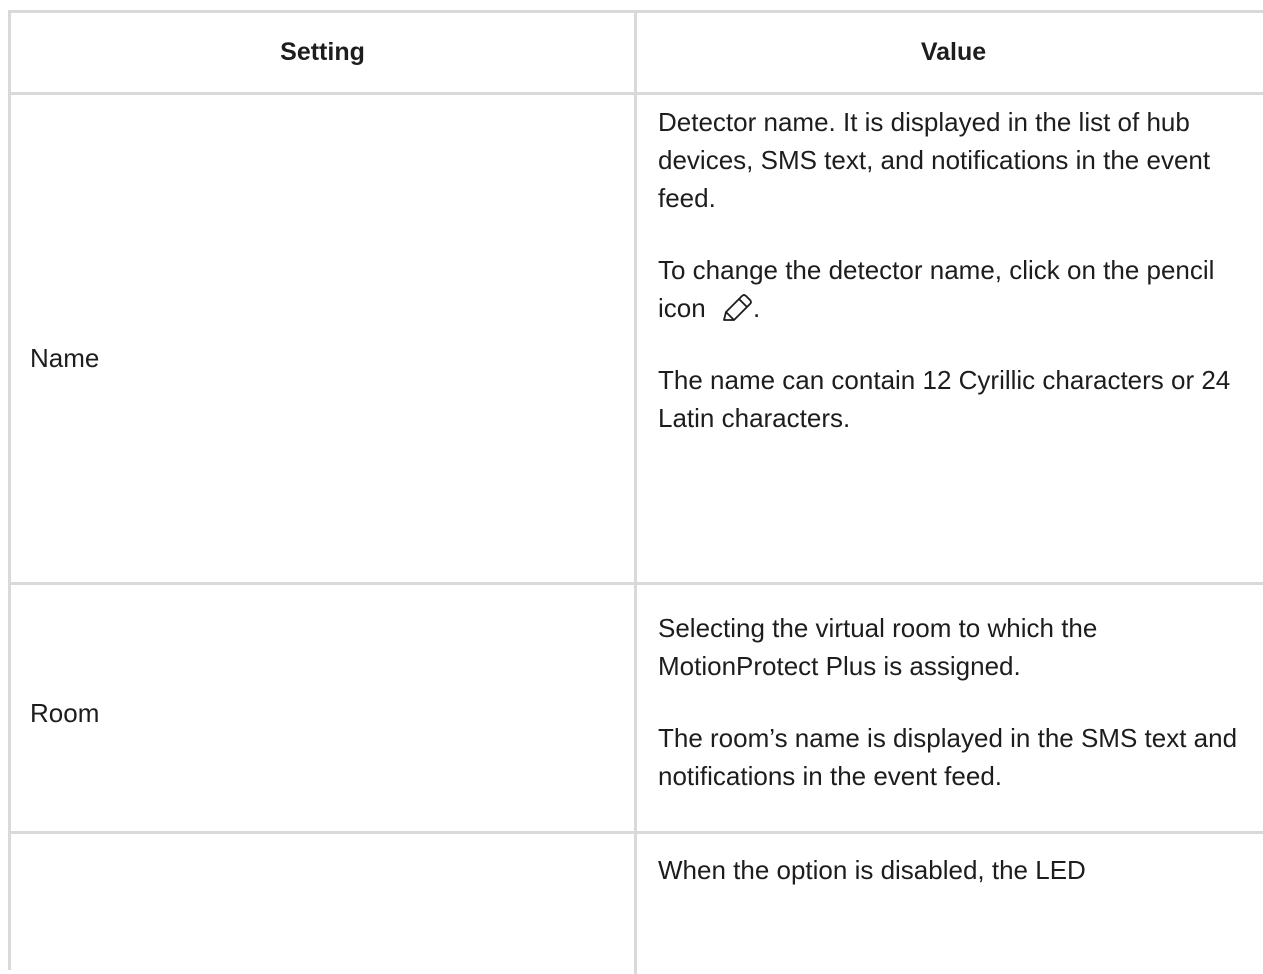 Image resolution: width=1263 pixels, height=974 pixels. Describe the element at coordinates (324, 904) in the screenshot. I see `setting-led-cell` at that location.